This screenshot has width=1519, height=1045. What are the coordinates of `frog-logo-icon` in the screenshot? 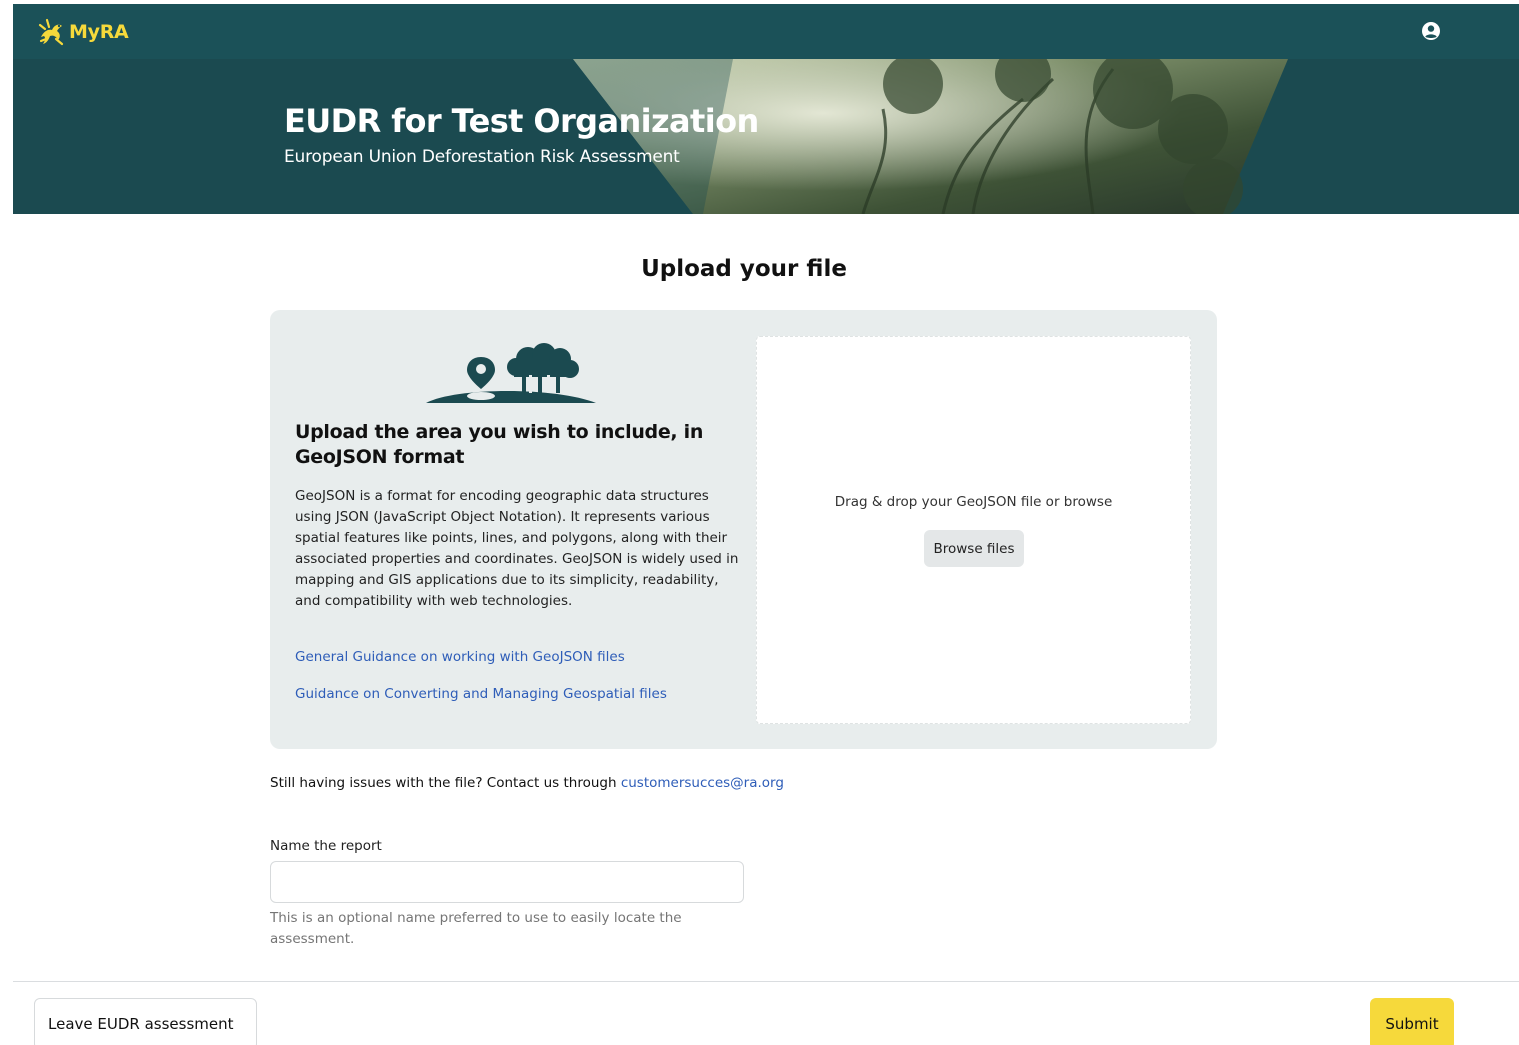 It's located at (51, 31).